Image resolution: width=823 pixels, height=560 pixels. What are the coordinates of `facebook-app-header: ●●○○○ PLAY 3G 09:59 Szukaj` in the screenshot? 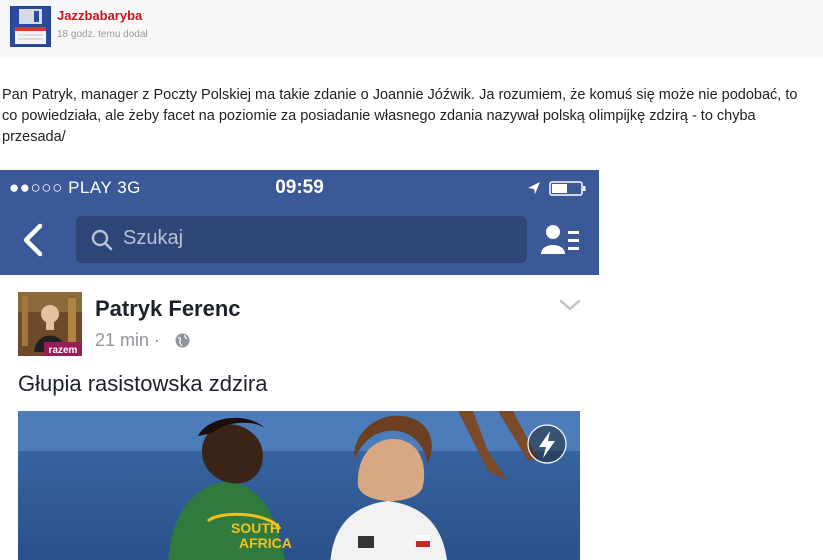 It's located at (299, 222).